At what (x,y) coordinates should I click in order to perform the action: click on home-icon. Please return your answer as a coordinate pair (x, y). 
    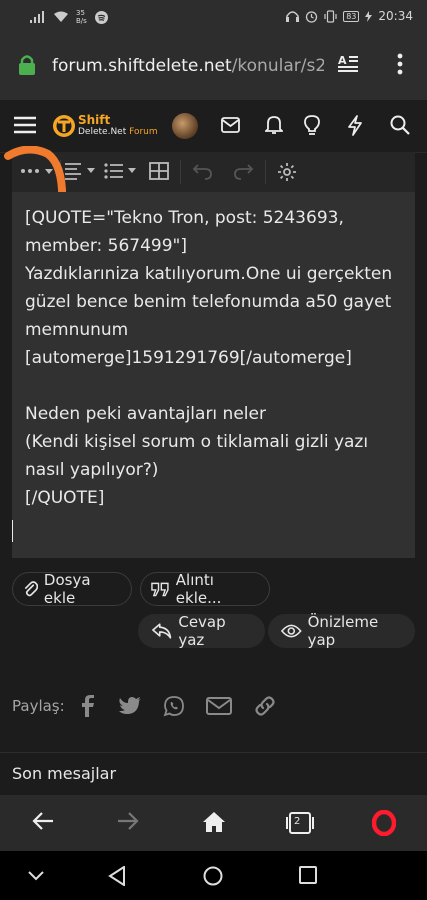
    Looking at the image, I should click on (214, 822).